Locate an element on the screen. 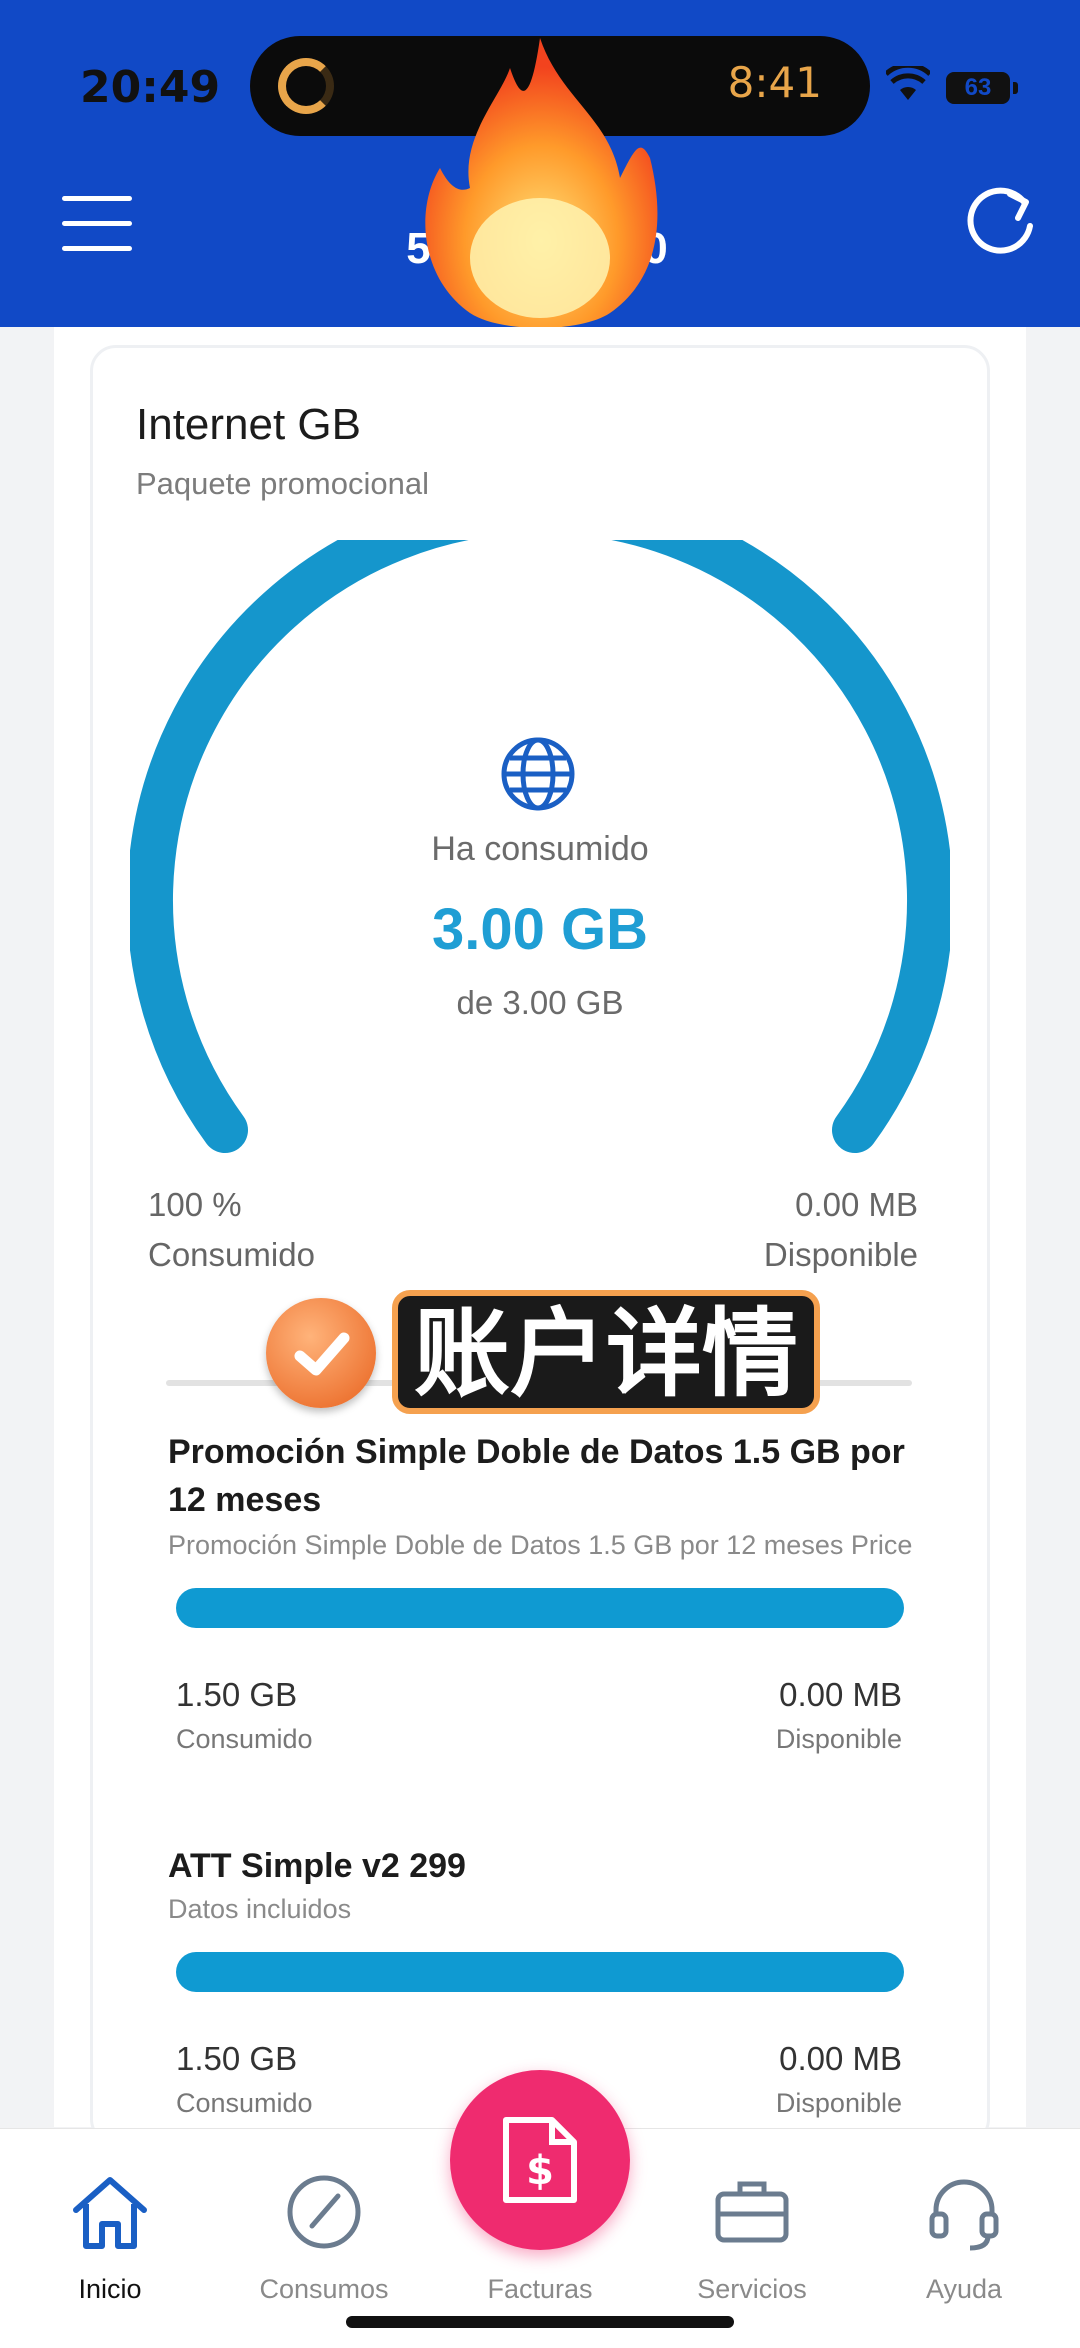  nav-item-consumos: Consumos is located at coordinates (324, 2237).